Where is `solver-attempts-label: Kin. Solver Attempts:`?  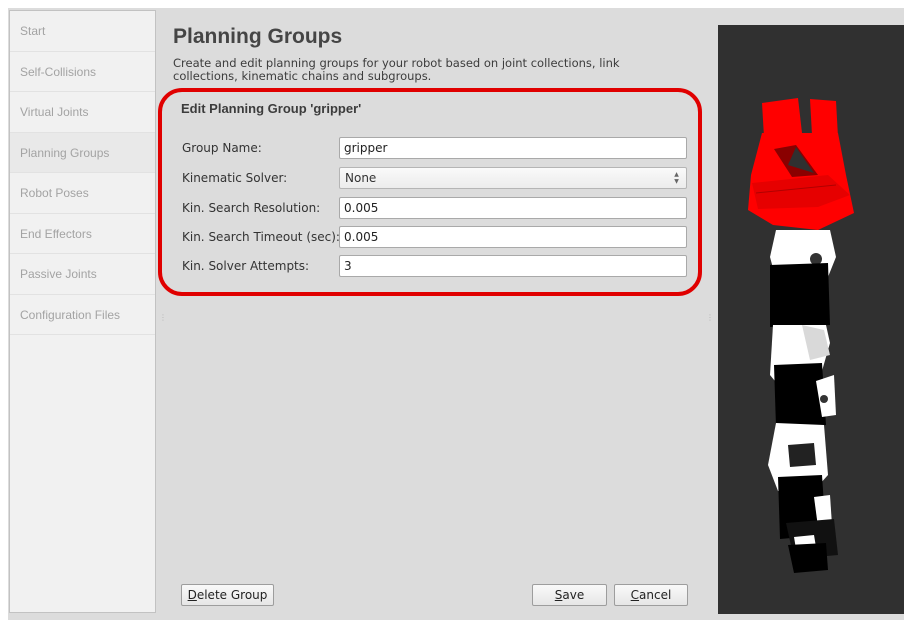
solver-attempts-label: Kin. Solver Attempts: is located at coordinates (246, 266).